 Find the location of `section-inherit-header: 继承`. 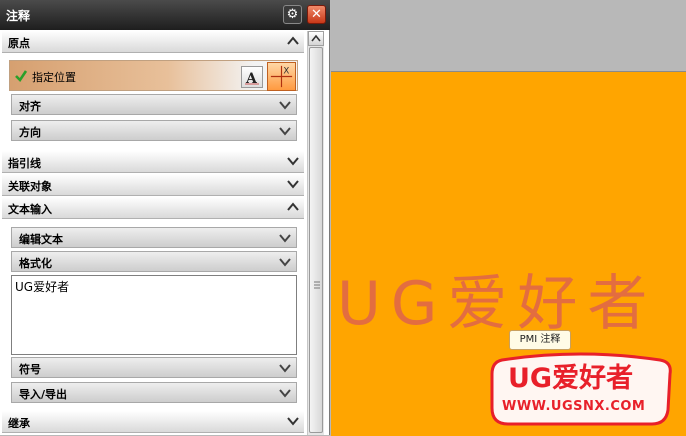

section-inherit-header: 继承 is located at coordinates (153, 422).